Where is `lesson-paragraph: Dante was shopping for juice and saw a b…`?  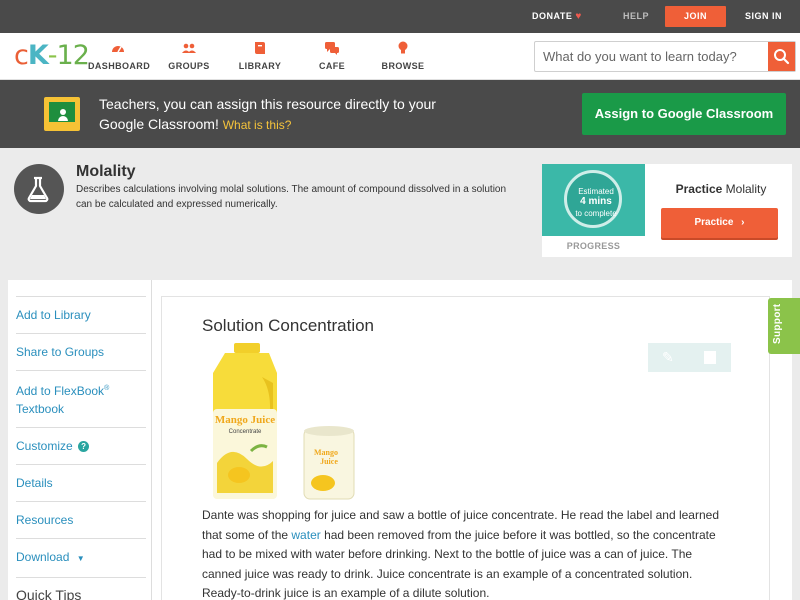
lesson-paragraph: Dante was shopping for juice and saw a b… is located at coordinates (467, 553).